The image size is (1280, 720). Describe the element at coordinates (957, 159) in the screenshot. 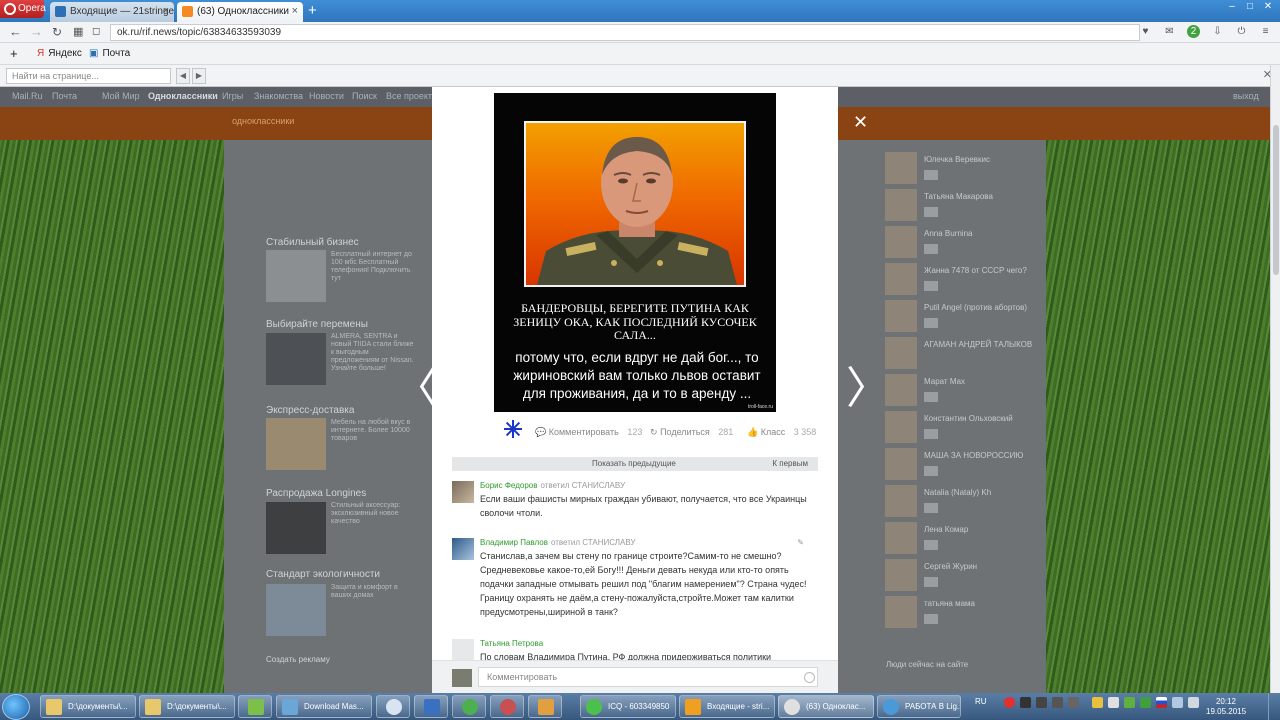

I see `friend-name: Юлечка Веревкис` at that location.